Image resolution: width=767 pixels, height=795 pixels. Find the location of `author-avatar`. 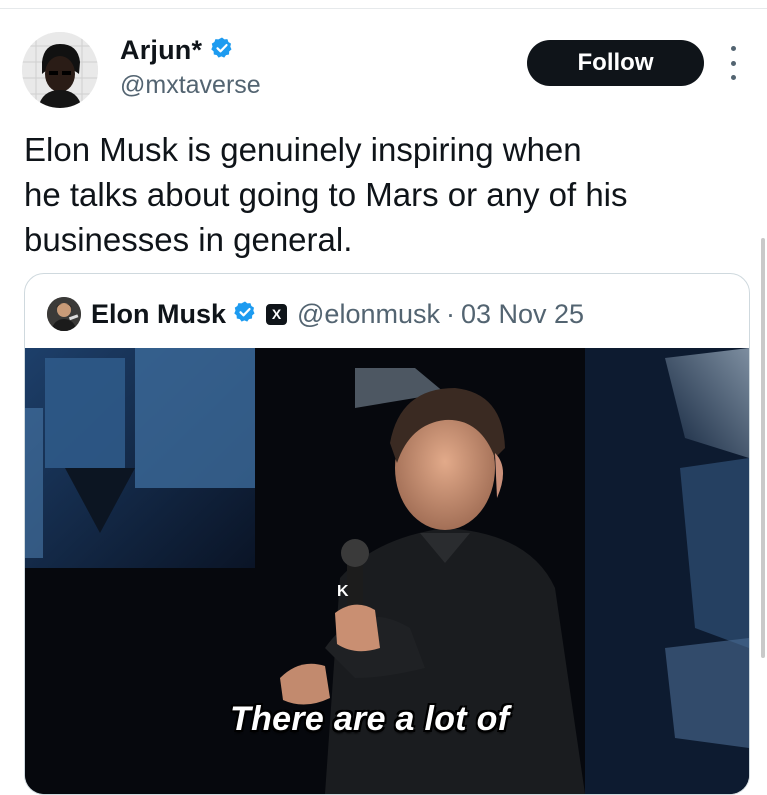

author-avatar is located at coordinates (60, 70).